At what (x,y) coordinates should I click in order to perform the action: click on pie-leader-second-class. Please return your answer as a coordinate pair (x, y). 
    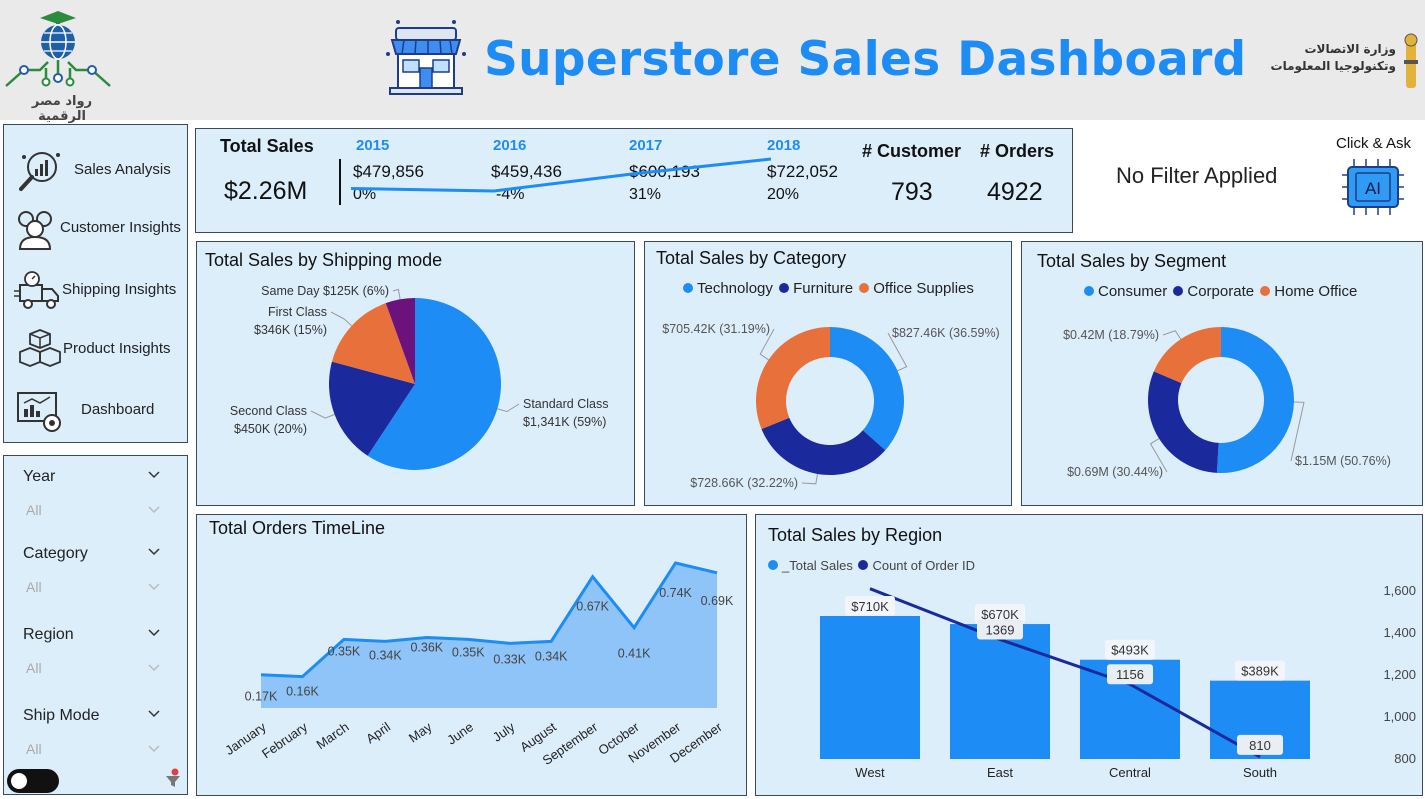
    Looking at the image, I should click on (322, 414).